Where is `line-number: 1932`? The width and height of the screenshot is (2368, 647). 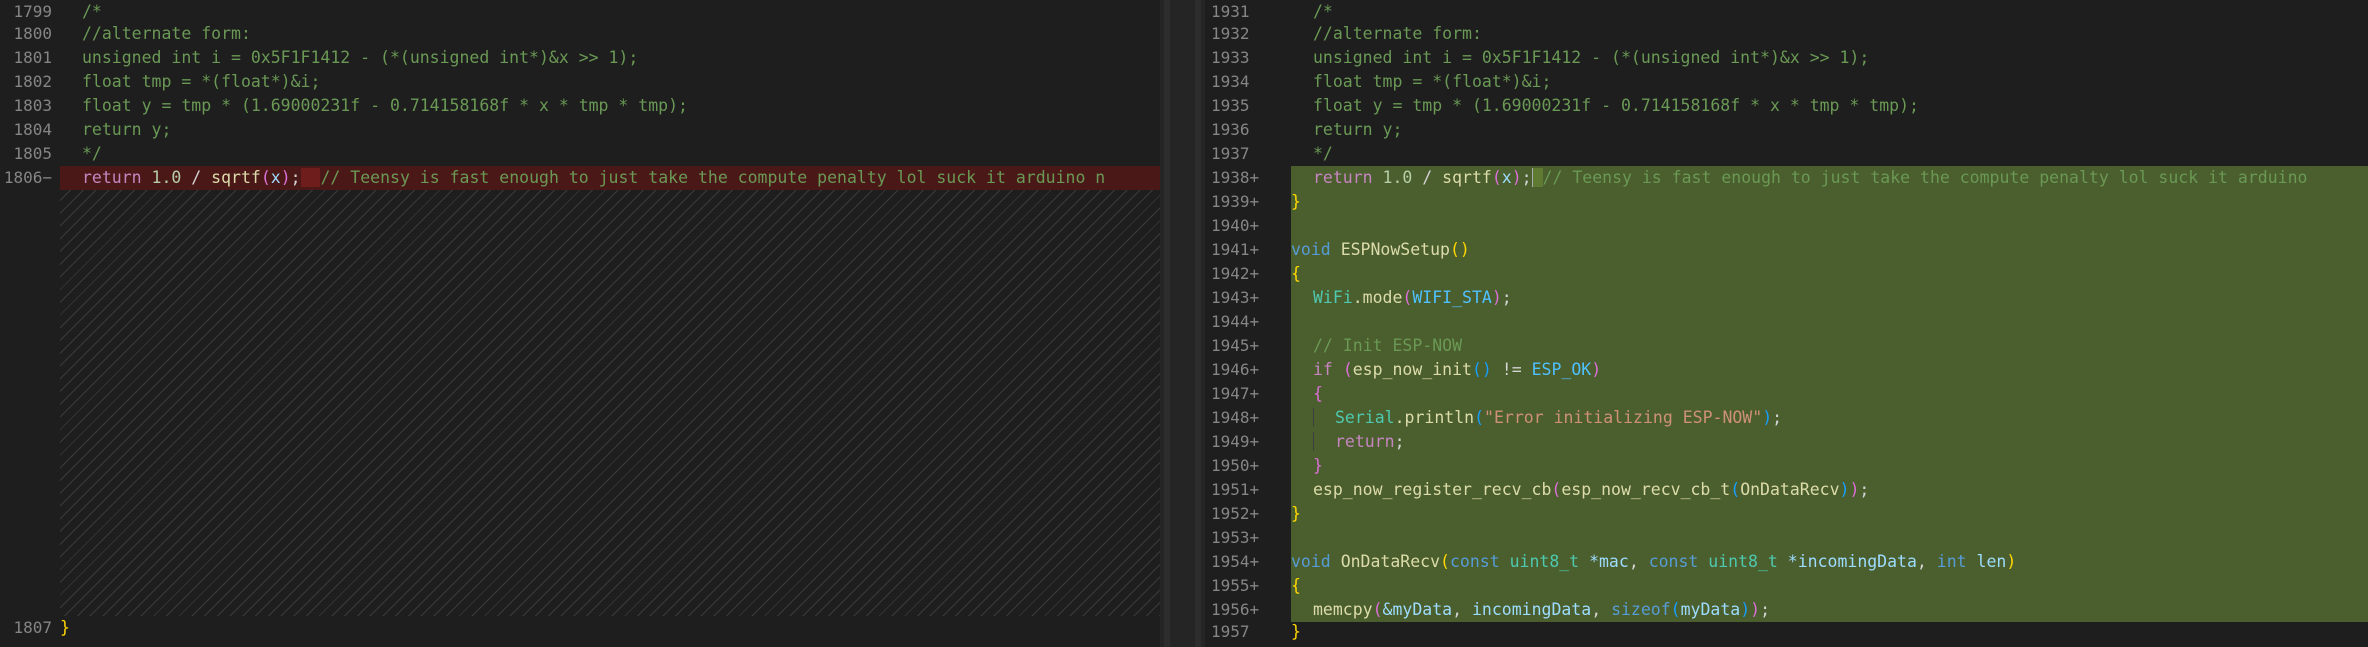
line-number: 1932 is located at coordinates (1230, 33).